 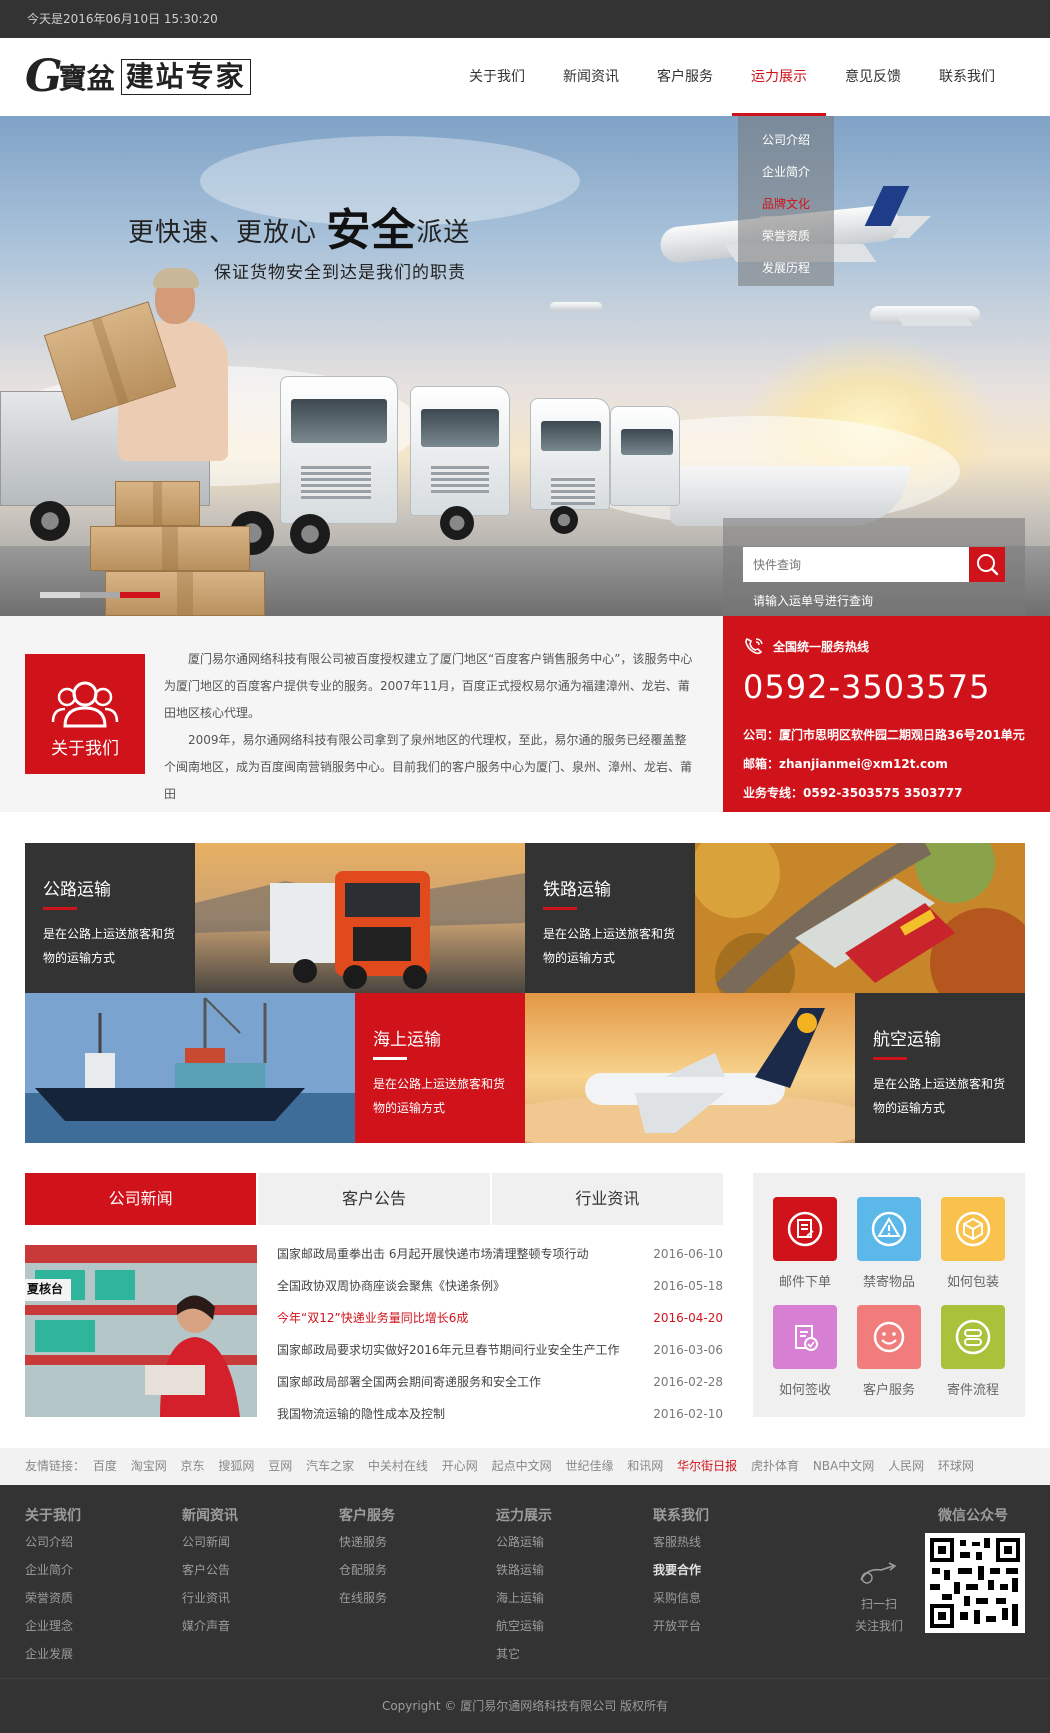 I want to click on nav-item-service: 客户服务, so click(x=685, y=77).